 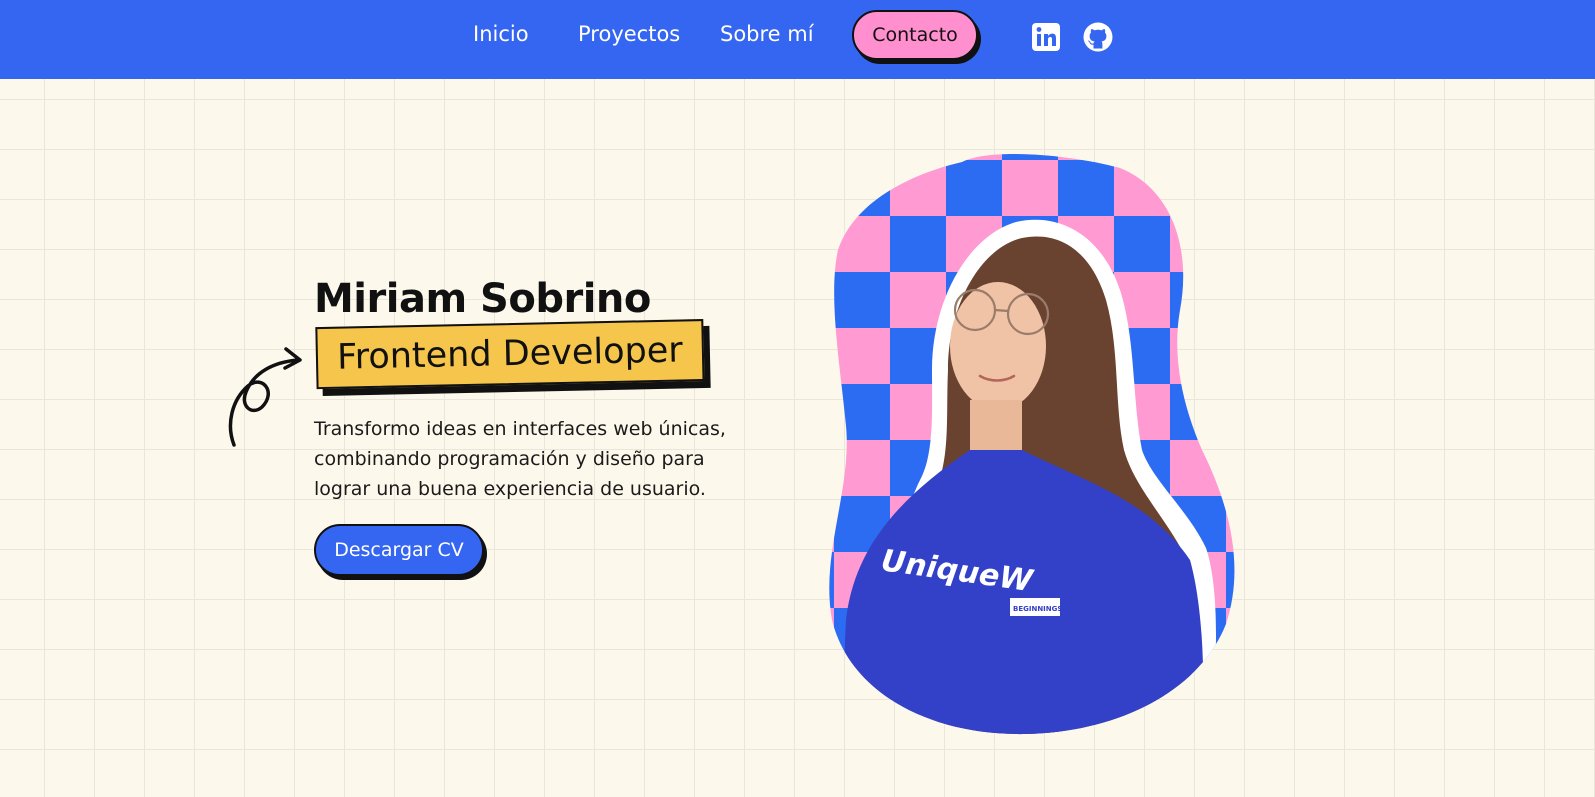 I want to click on nav-link-sobre-mi: Sobre mí, so click(x=767, y=34).